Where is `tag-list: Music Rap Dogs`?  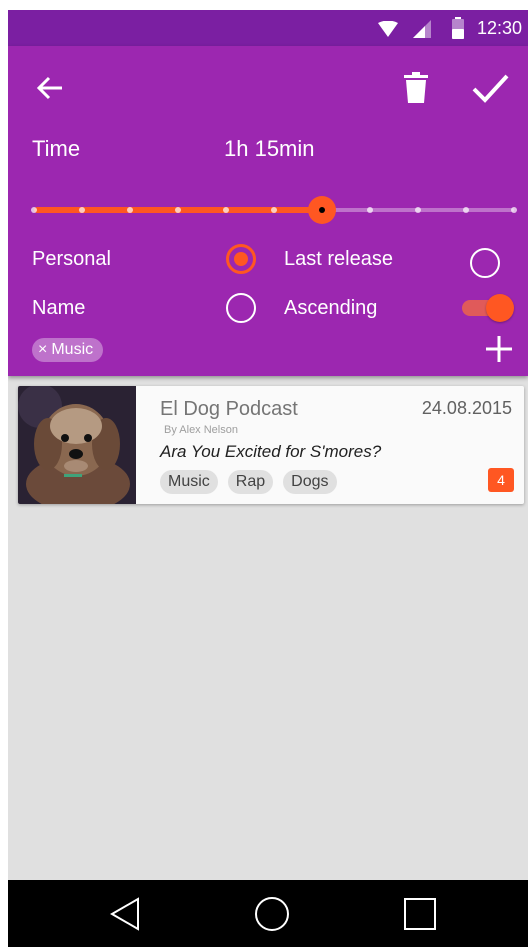 tag-list: Music Rap Dogs is located at coordinates (248, 482).